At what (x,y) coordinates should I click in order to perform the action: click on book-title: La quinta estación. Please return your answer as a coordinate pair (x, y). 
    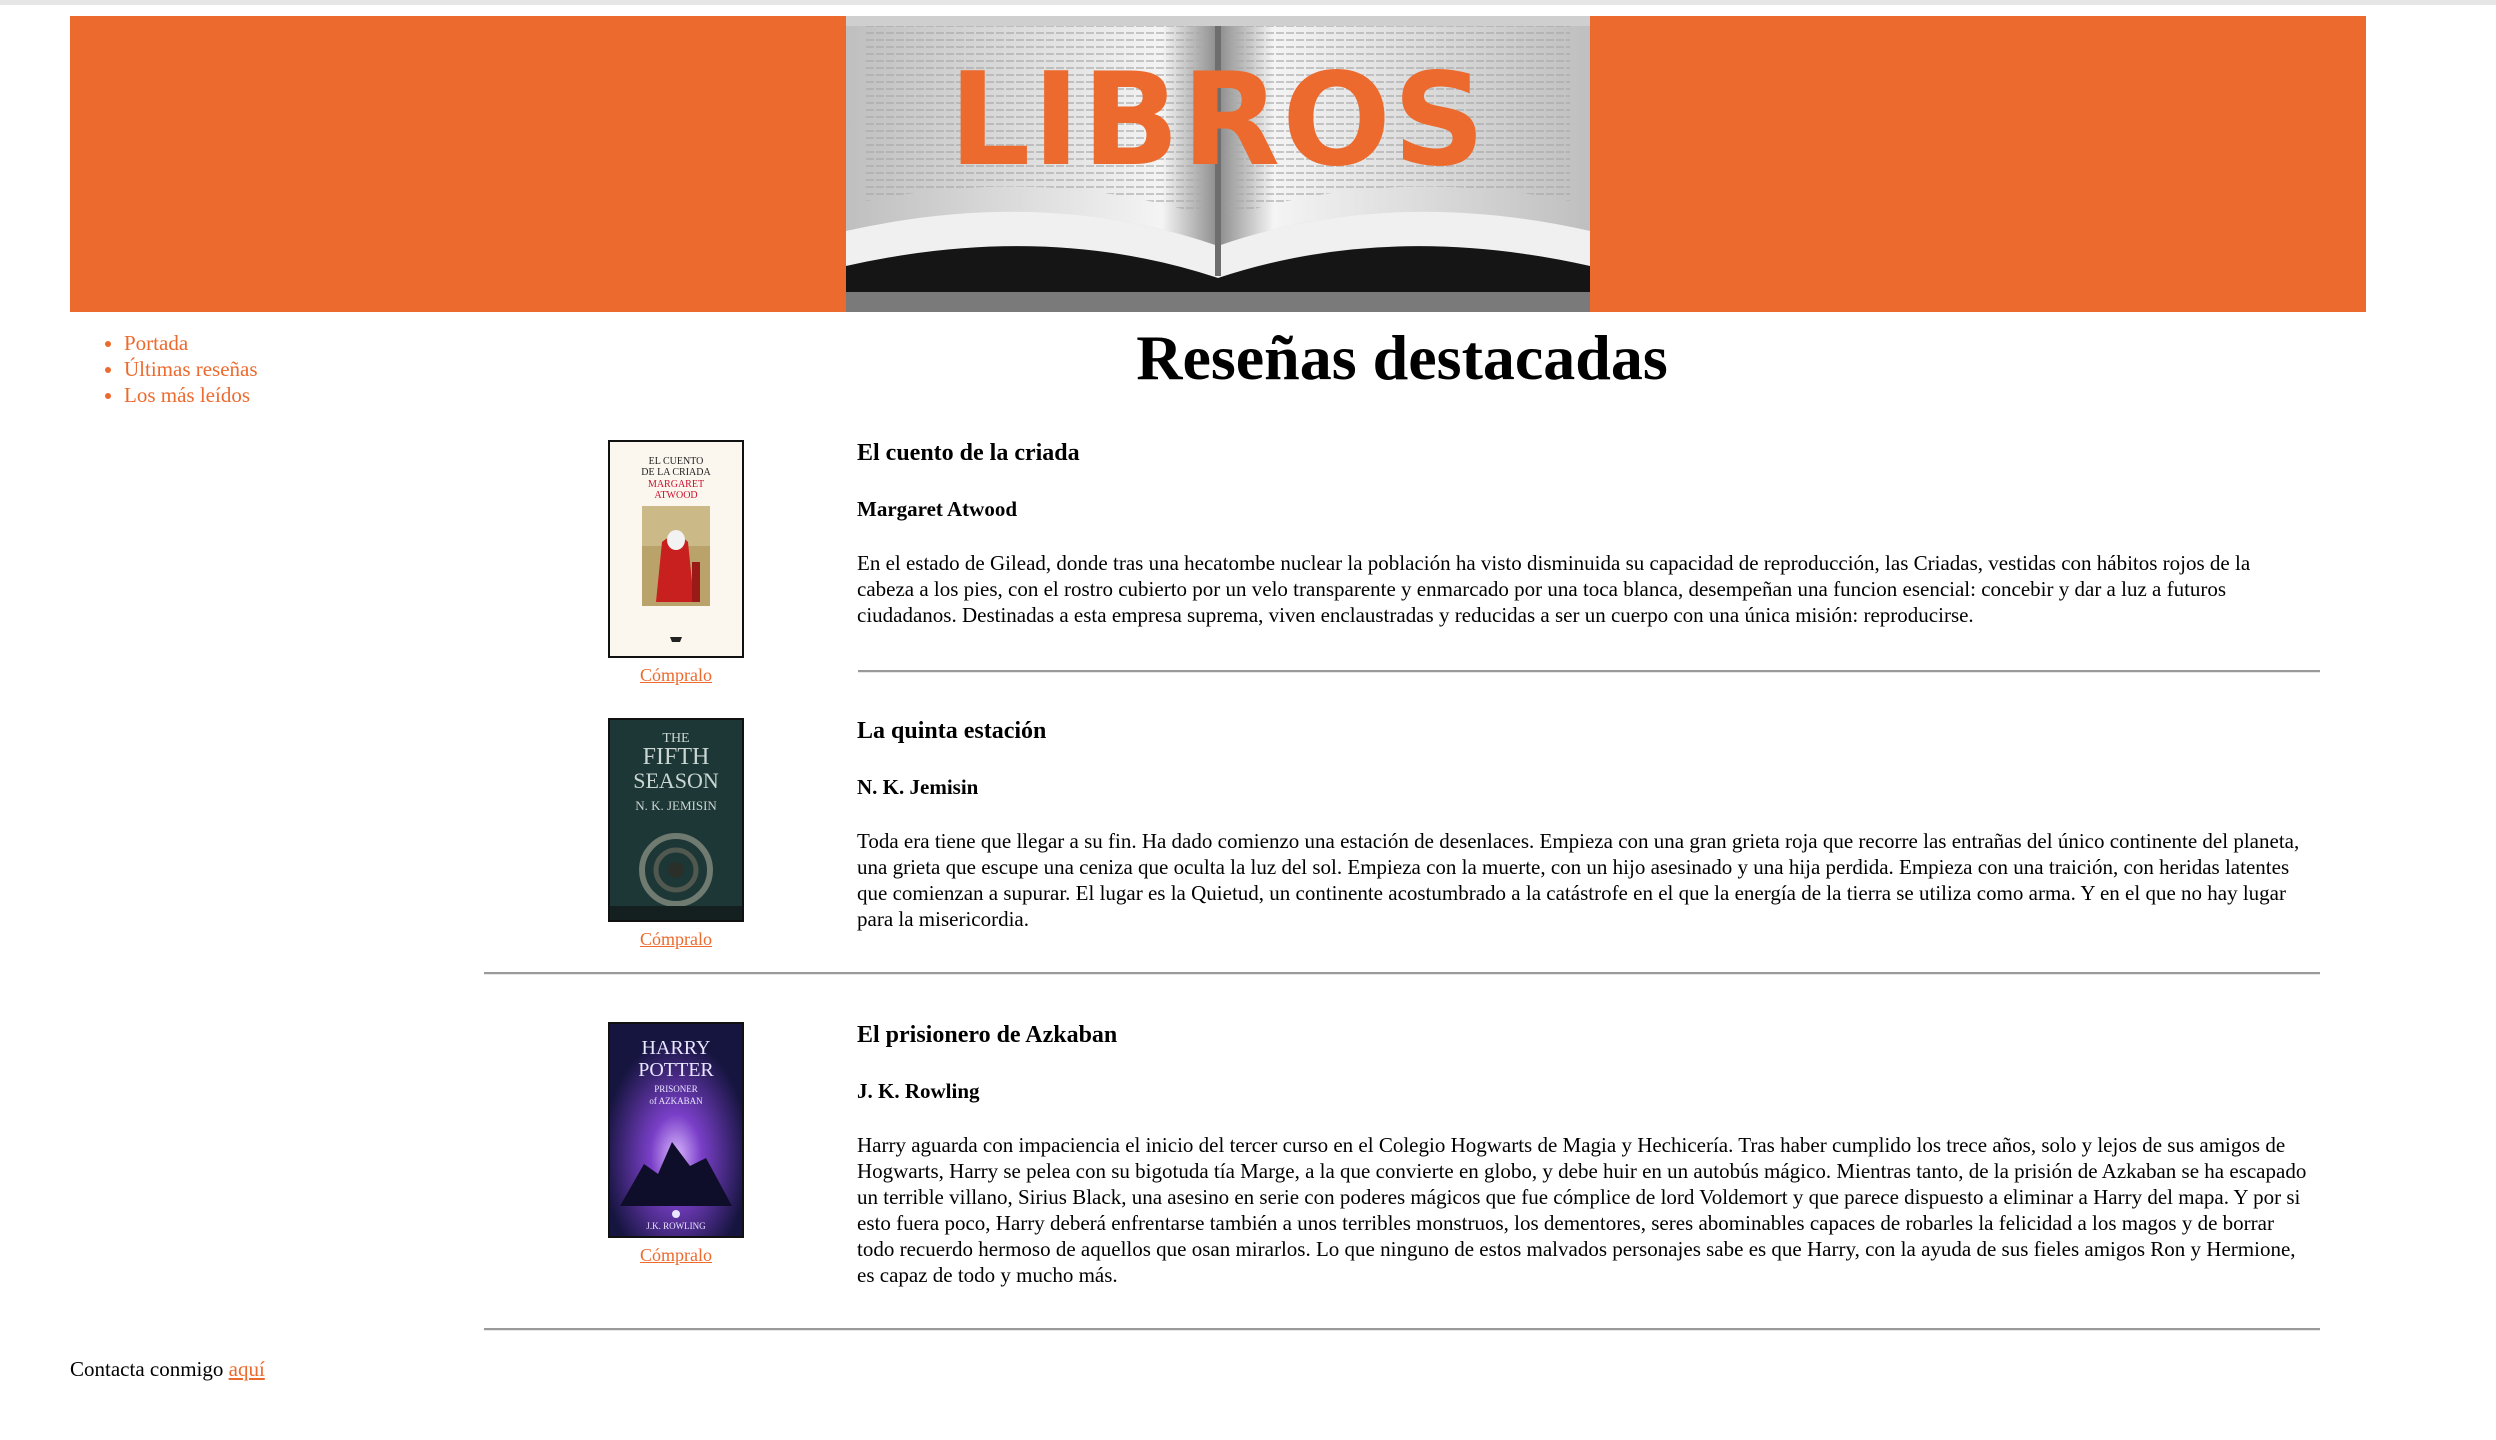
    Looking at the image, I should click on (952, 731).